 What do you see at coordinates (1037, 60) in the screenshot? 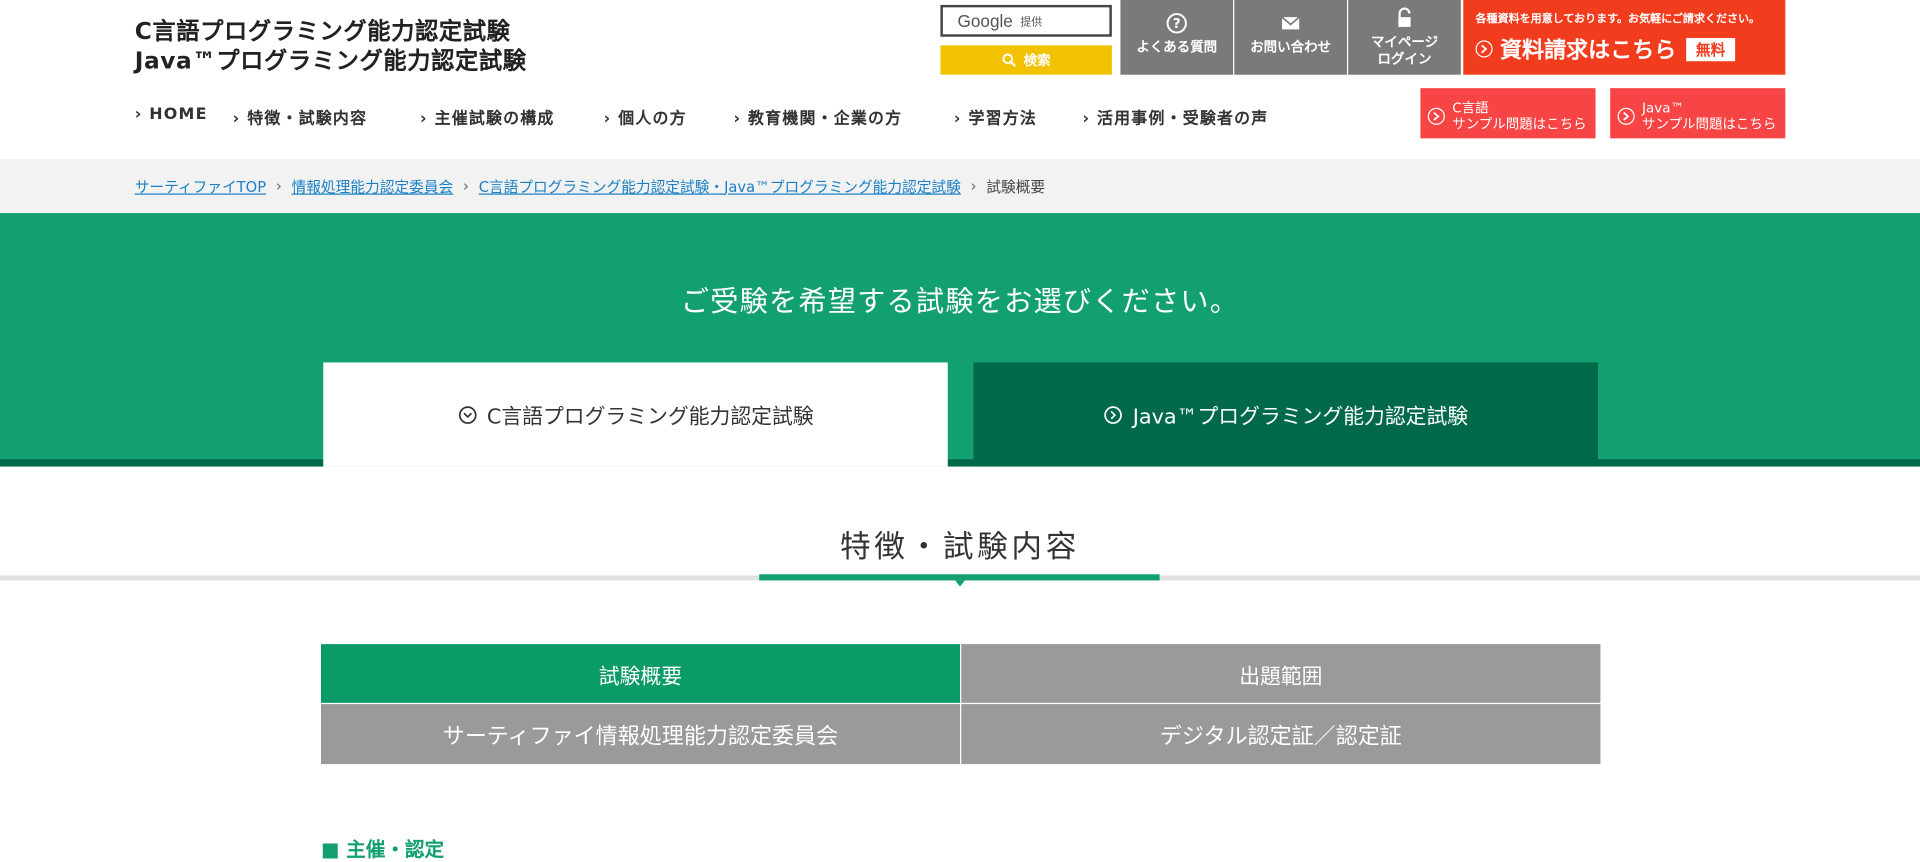
I see `search-button-label: 検索` at bounding box center [1037, 60].